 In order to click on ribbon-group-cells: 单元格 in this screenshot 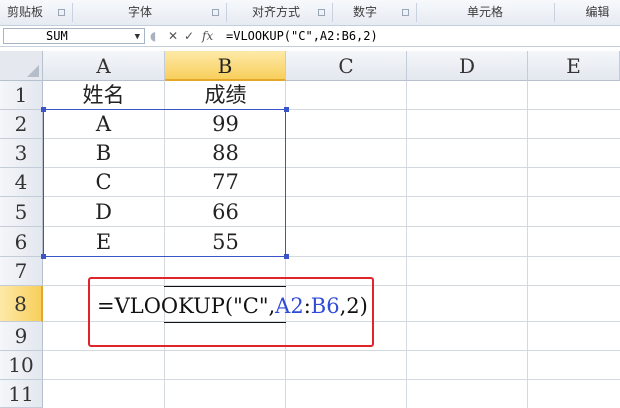, I will do `click(484, 12)`.